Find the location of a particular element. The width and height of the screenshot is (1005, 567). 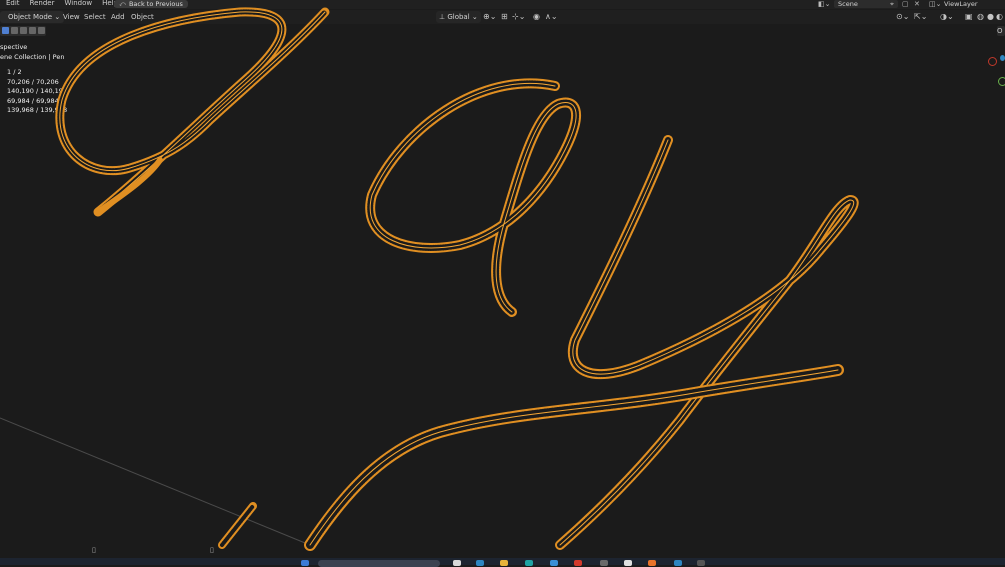

mouse-middle-icon: ▯ is located at coordinates (212, 550).